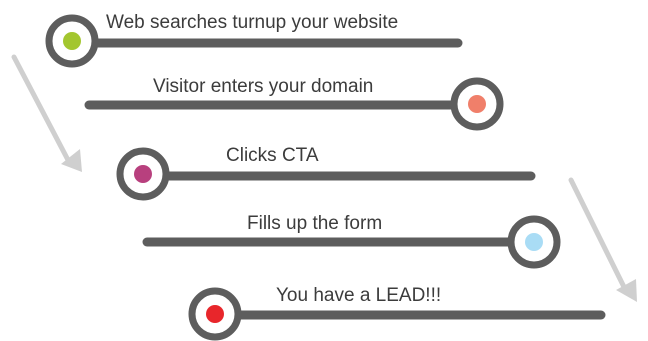 This screenshot has width=648, height=341. Describe the element at coordinates (397, 313) in the screenshot. I see `step-5: You have a LEAD!!!` at that location.